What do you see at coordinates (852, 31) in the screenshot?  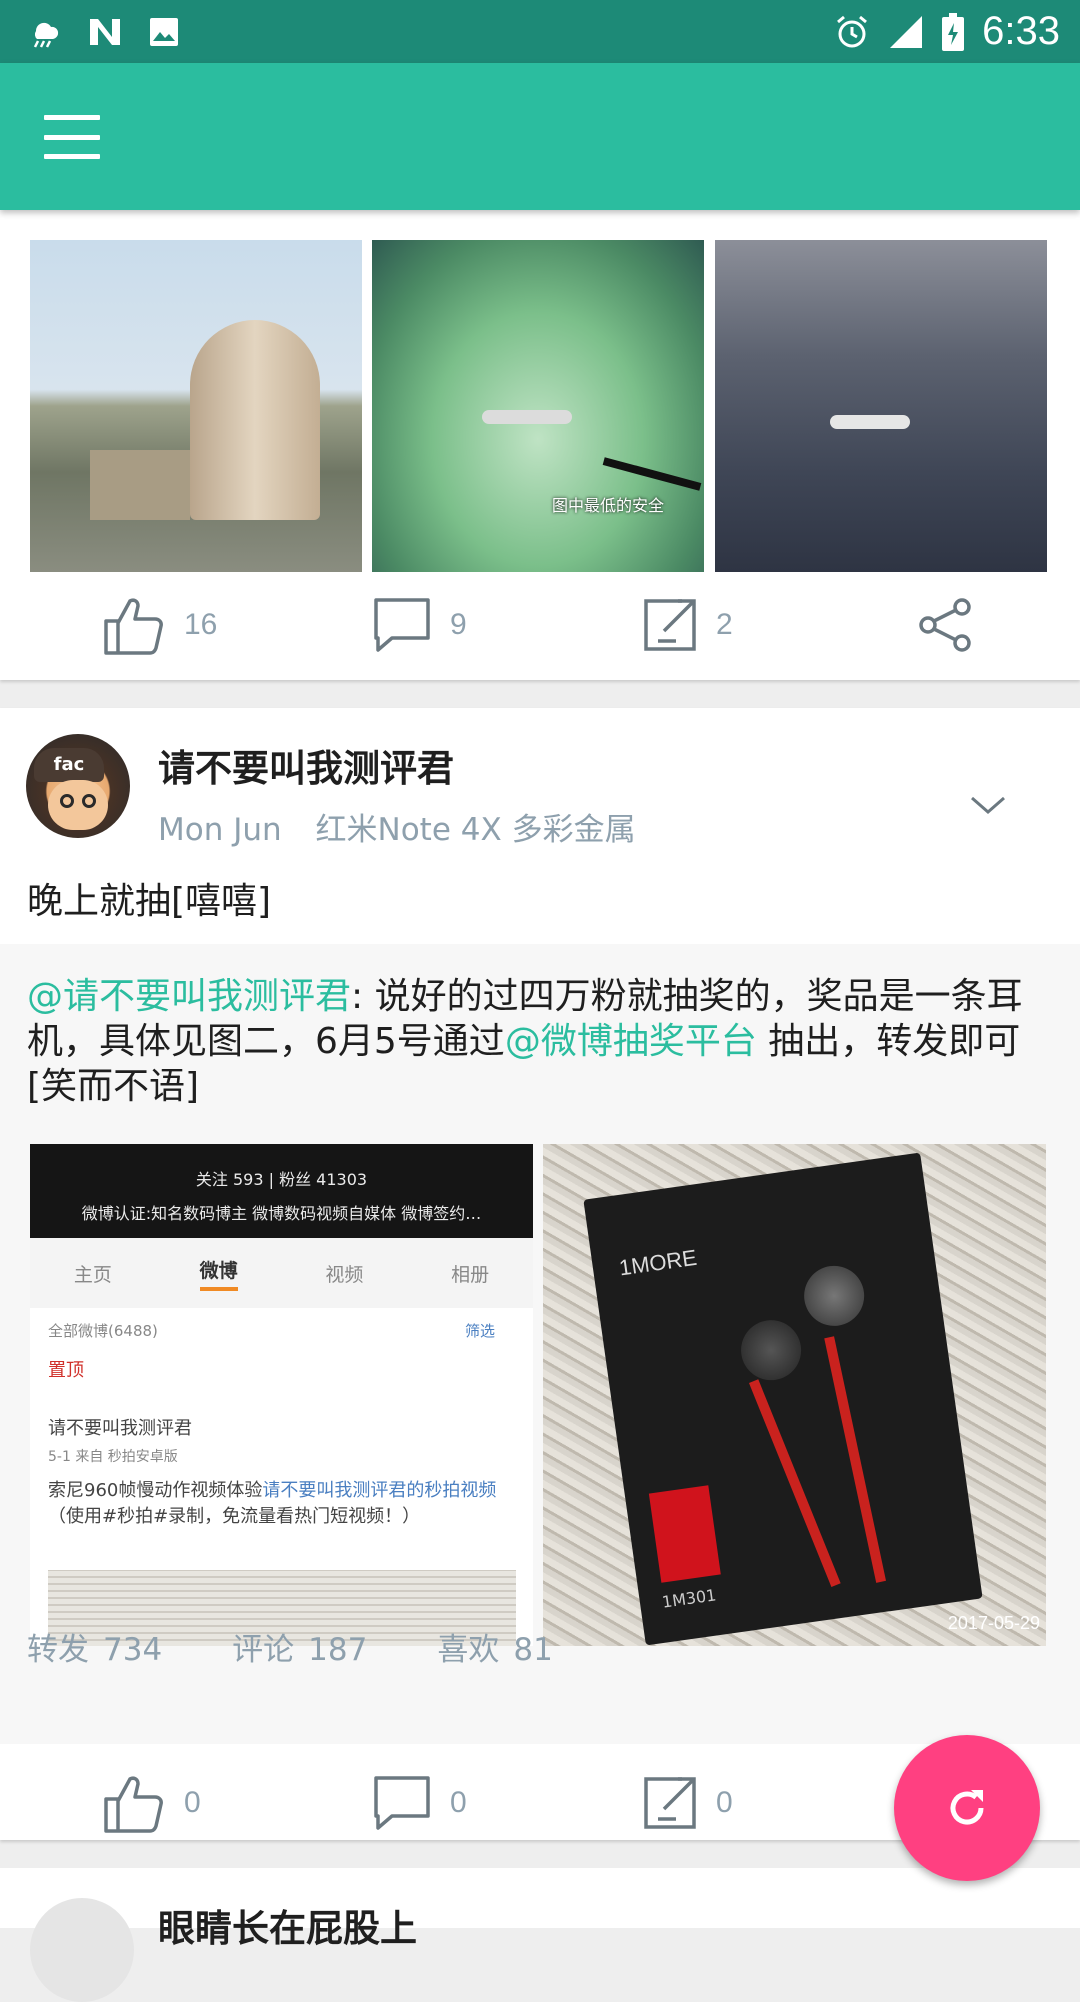 I see `alarm-icon` at bounding box center [852, 31].